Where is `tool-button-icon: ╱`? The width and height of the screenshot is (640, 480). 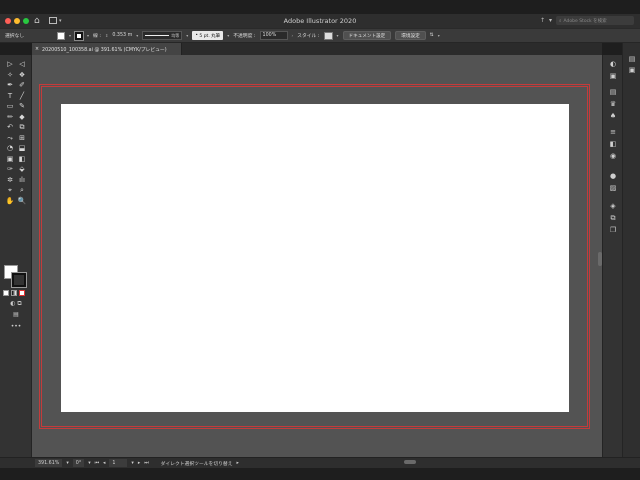 tool-button-icon: ╱ is located at coordinates (22, 96).